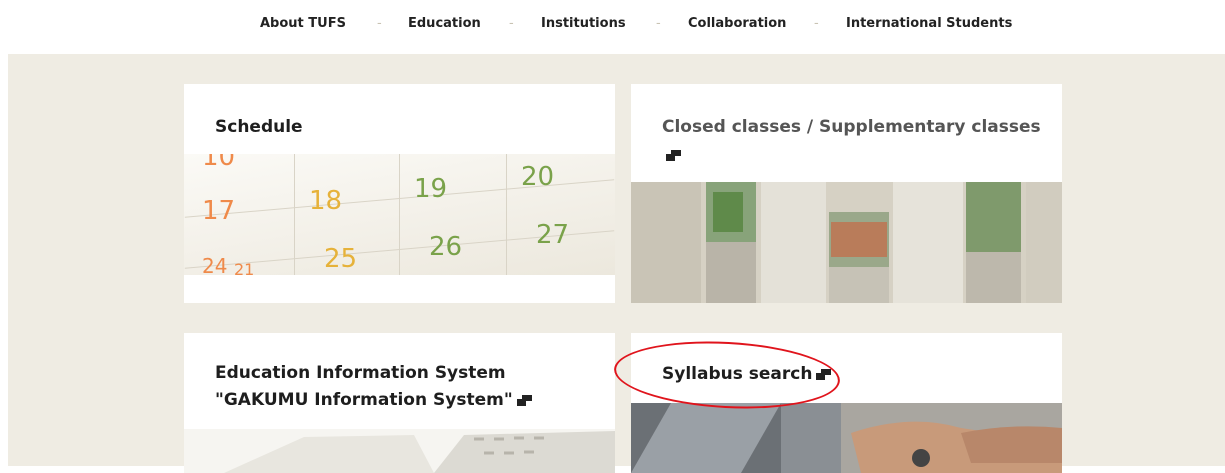  I want to click on education-info-title-line2: "GAKUMU Information System", so click(373, 400).